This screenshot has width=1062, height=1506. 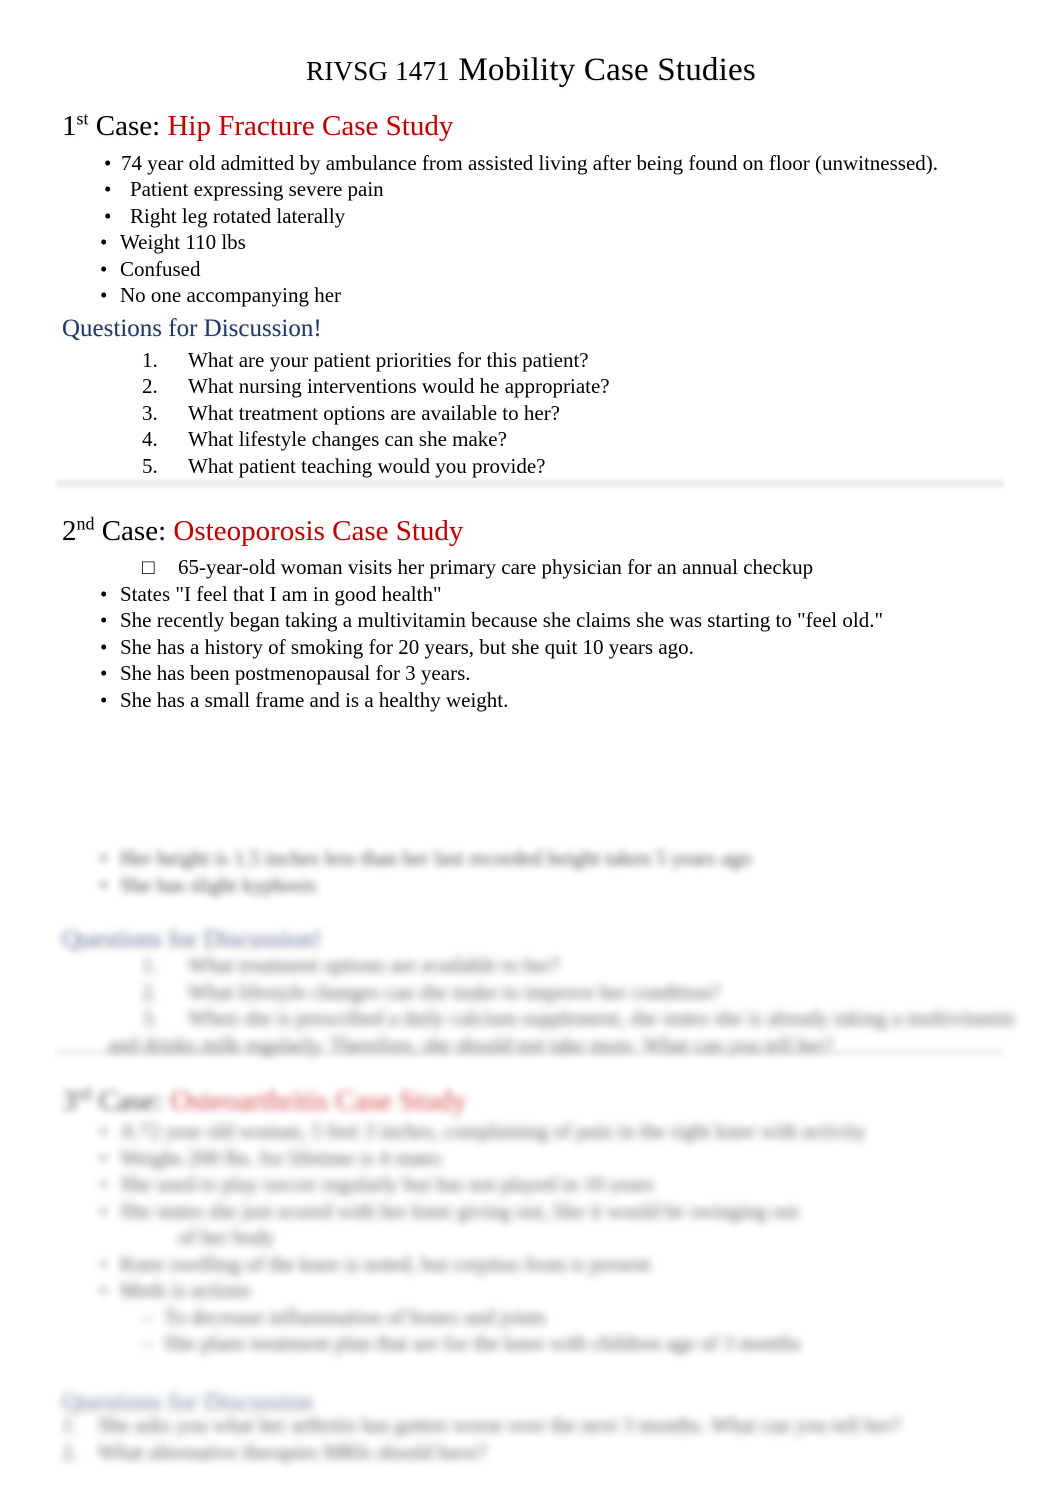 I want to click on list-item: • Meds is actions, so click(x=581, y=1290).